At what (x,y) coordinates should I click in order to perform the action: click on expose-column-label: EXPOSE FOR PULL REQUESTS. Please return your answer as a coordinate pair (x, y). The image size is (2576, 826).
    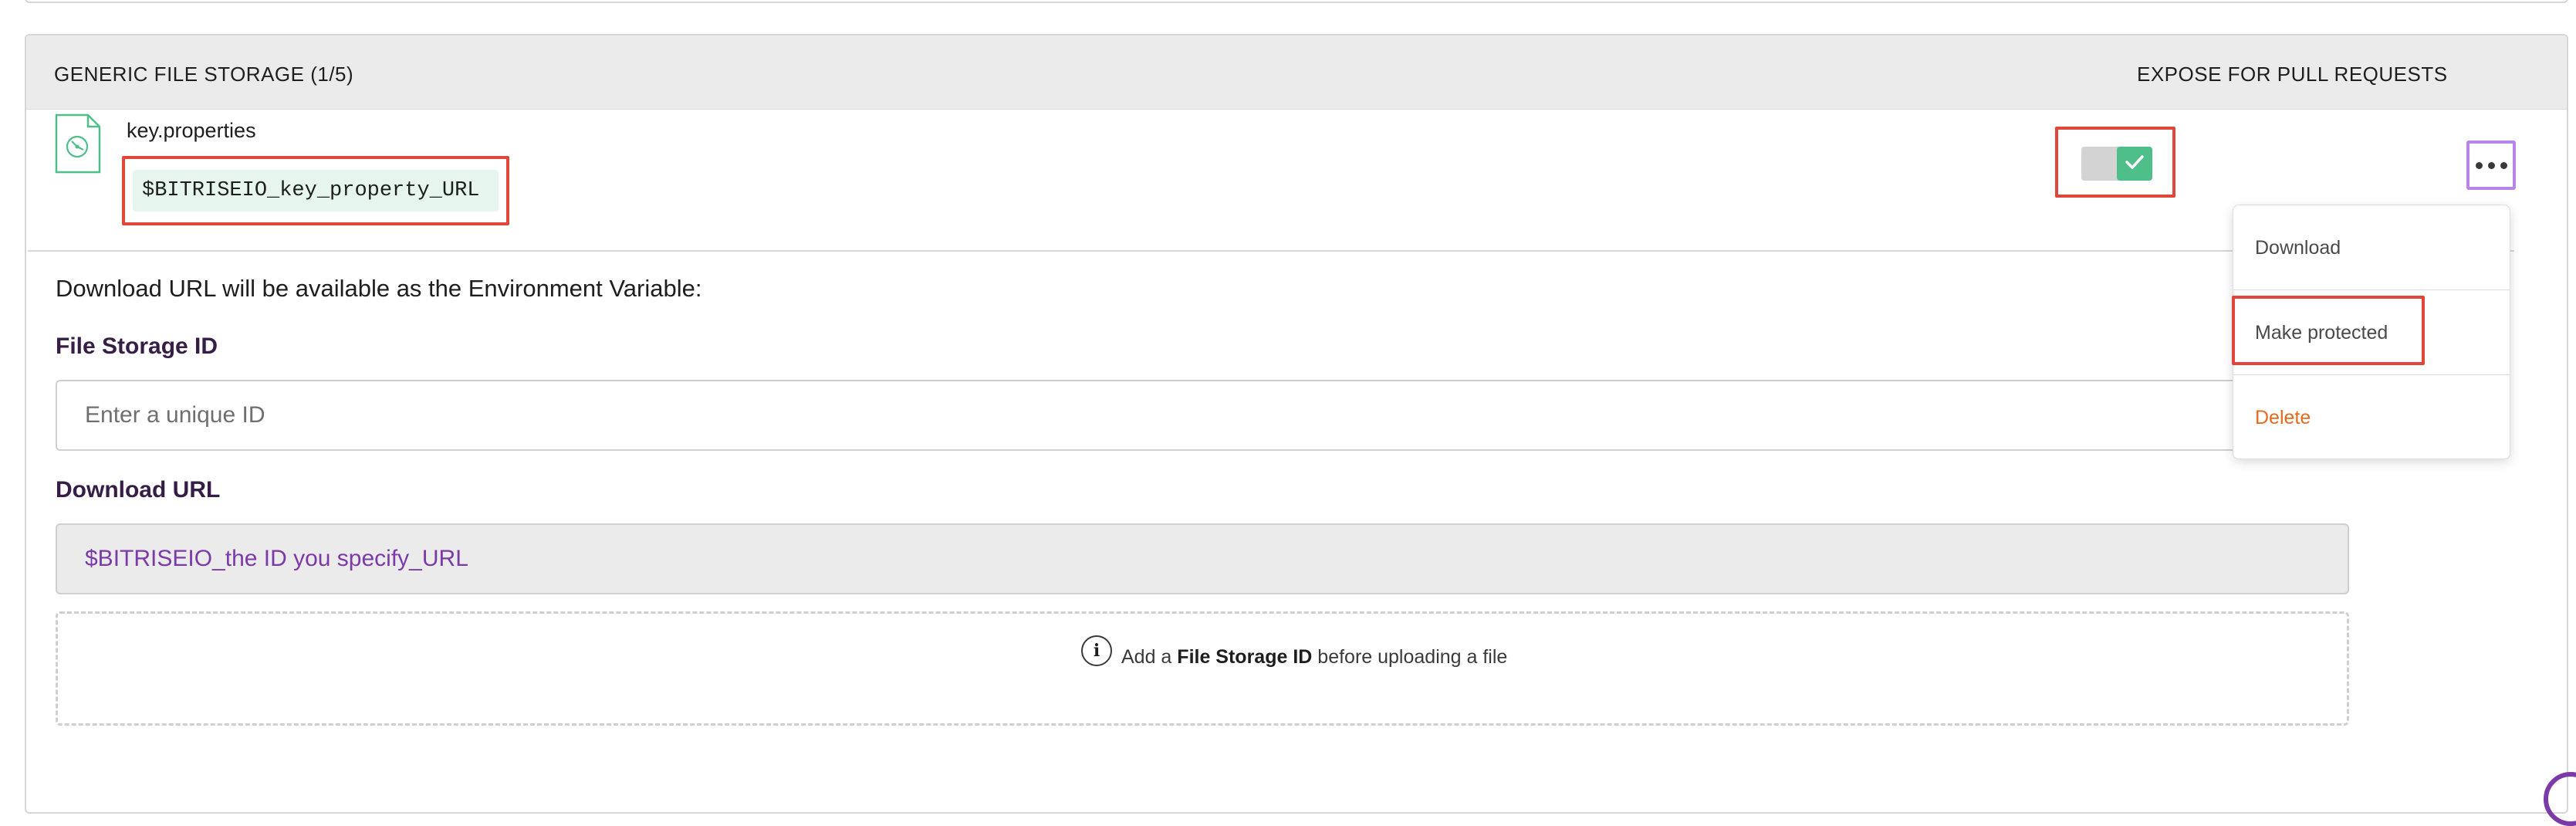
    Looking at the image, I should click on (2292, 74).